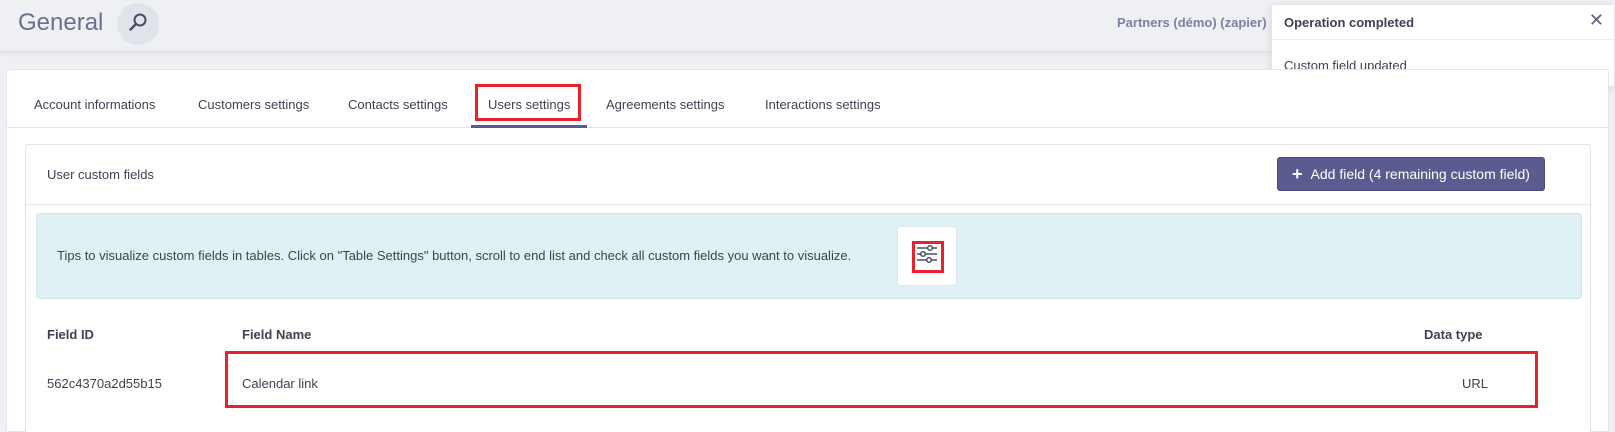  What do you see at coordinates (61, 22) in the screenshot?
I see `page-title: General` at bounding box center [61, 22].